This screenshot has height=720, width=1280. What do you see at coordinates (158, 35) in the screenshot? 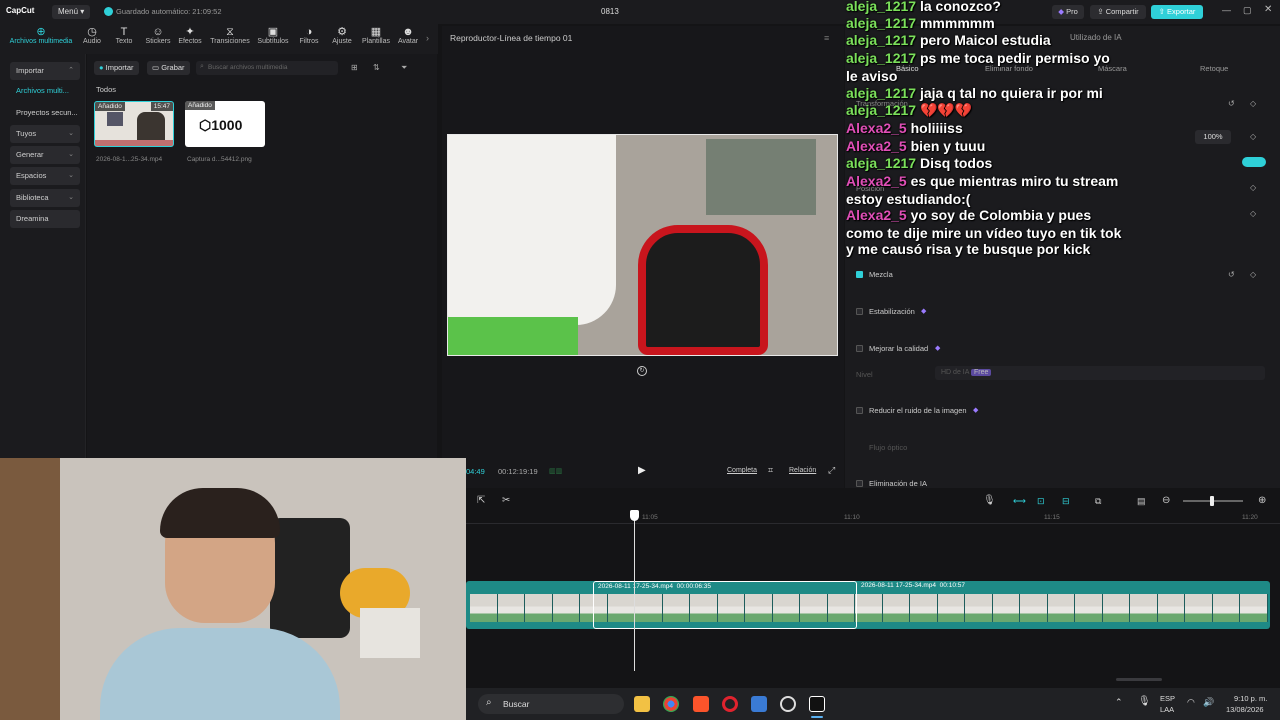
I see `tab-sticker: ☺ Stickers` at bounding box center [158, 35].